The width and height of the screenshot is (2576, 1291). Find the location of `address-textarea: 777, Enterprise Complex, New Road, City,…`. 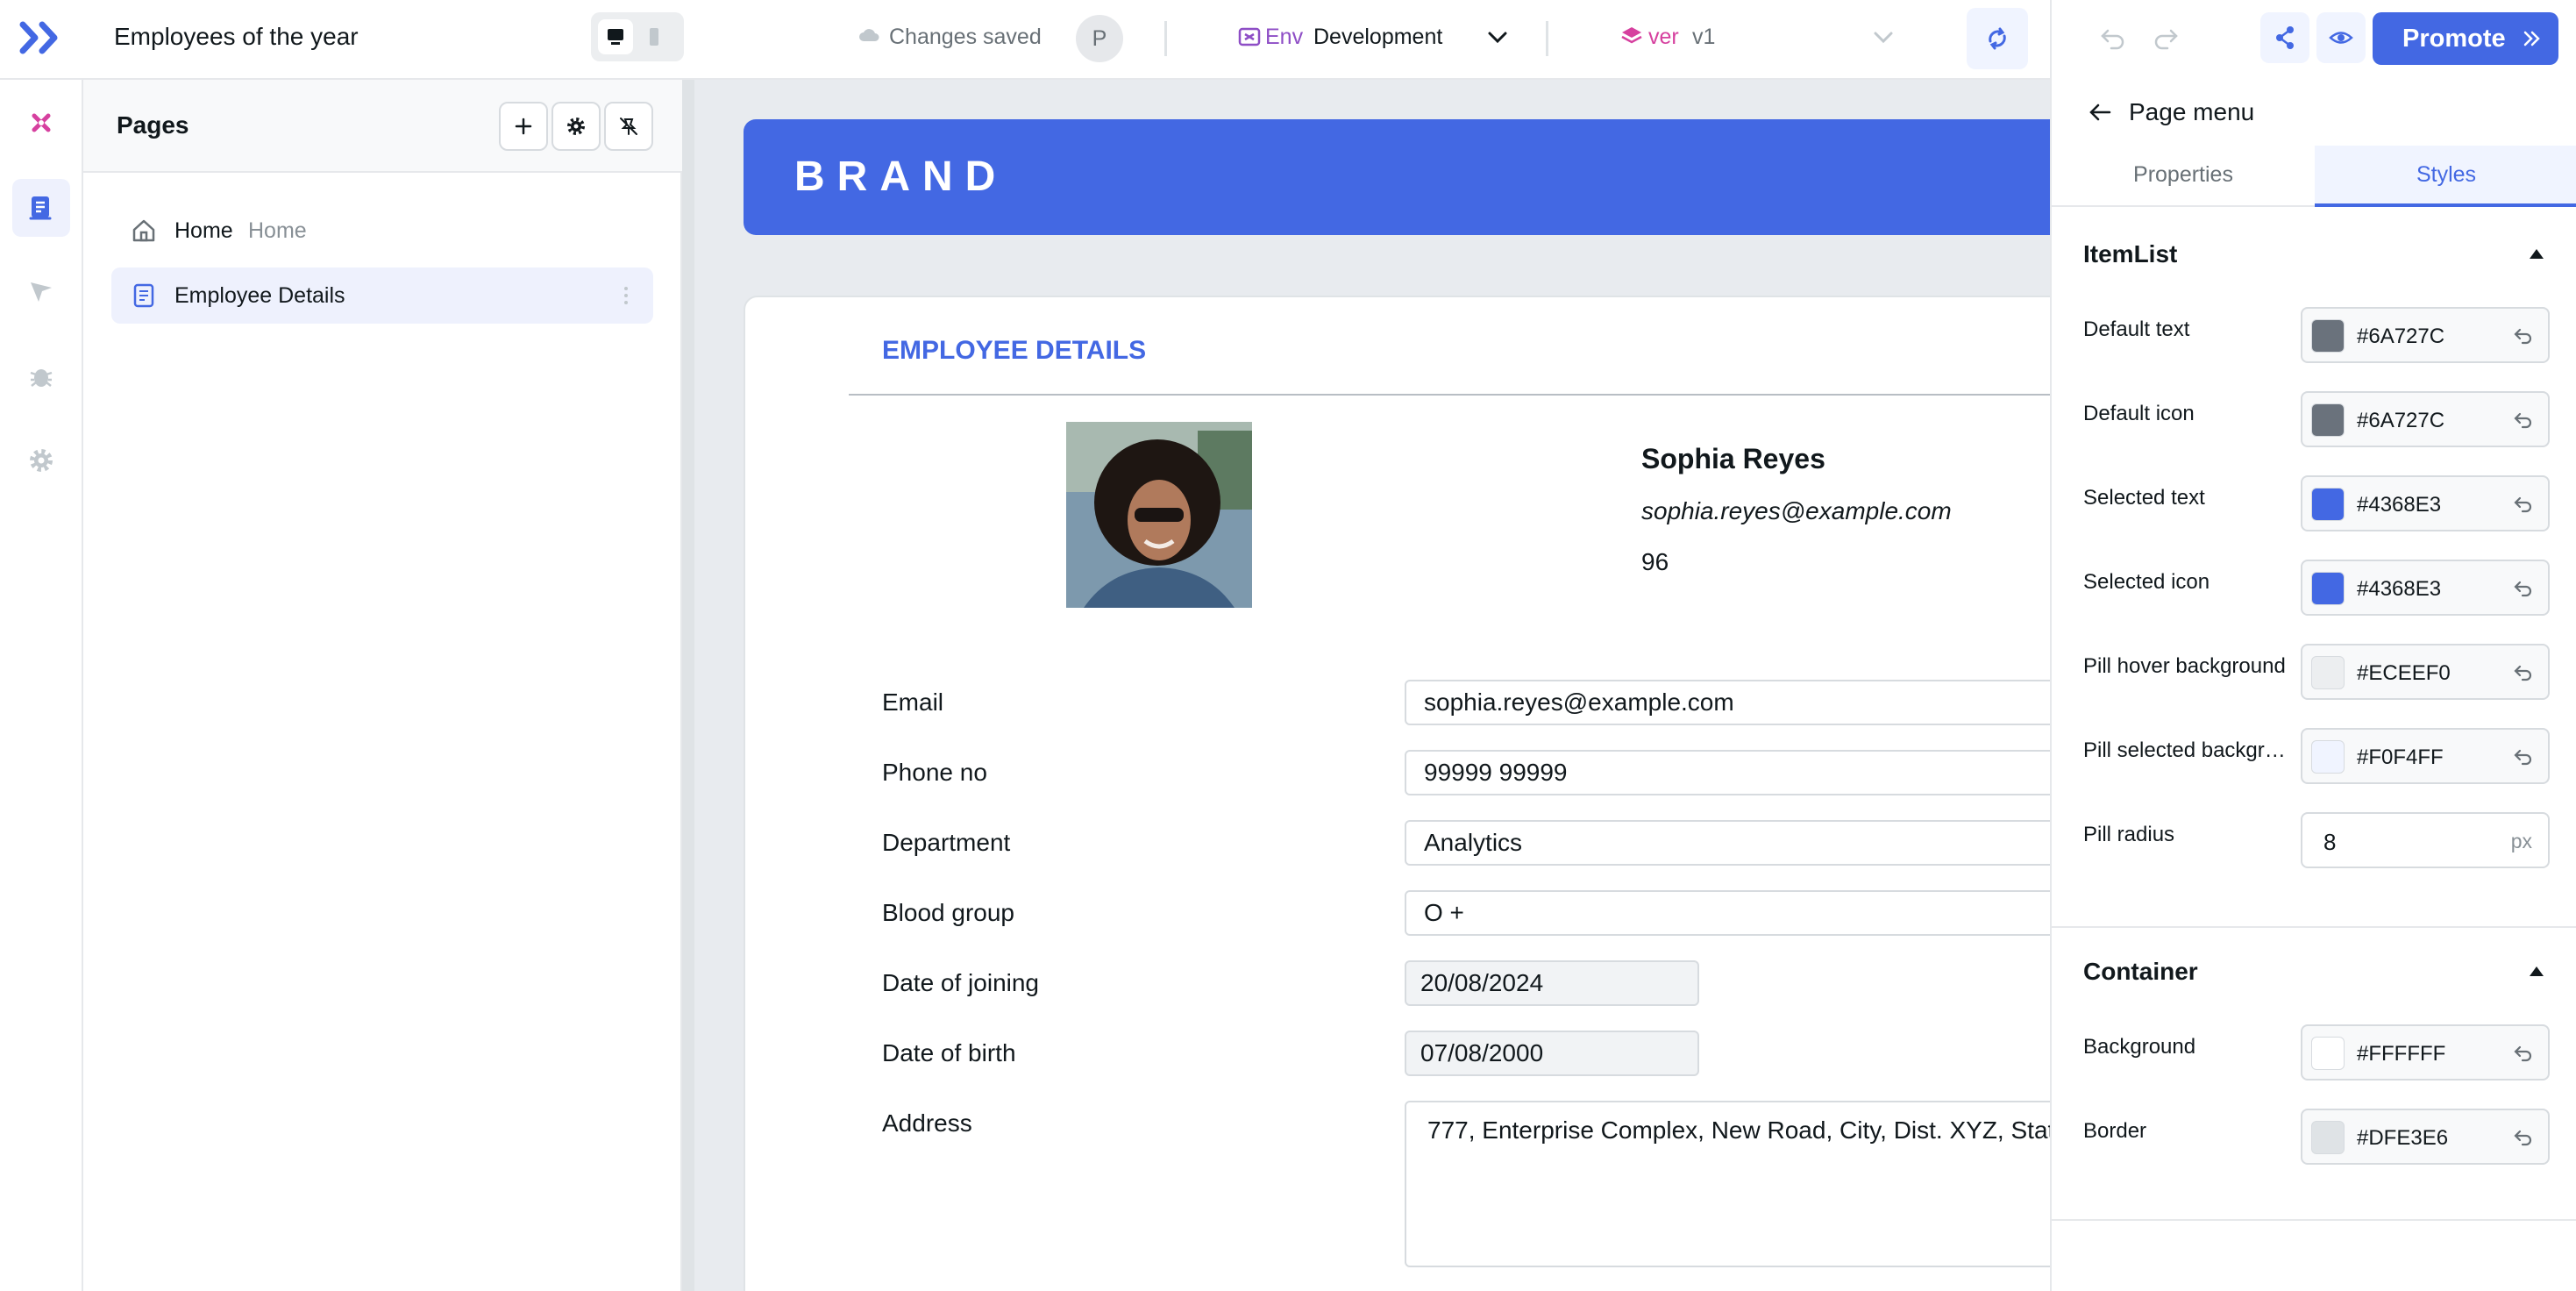

address-textarea: 777, Enterprise Complex, New Road, City,… is located at coordinates (1727, 1184).